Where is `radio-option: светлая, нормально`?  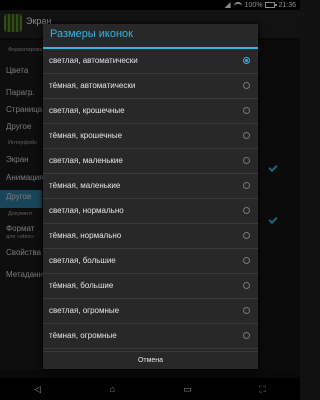 radio-option: светлая, нормально is located at coordinates (150, 211).